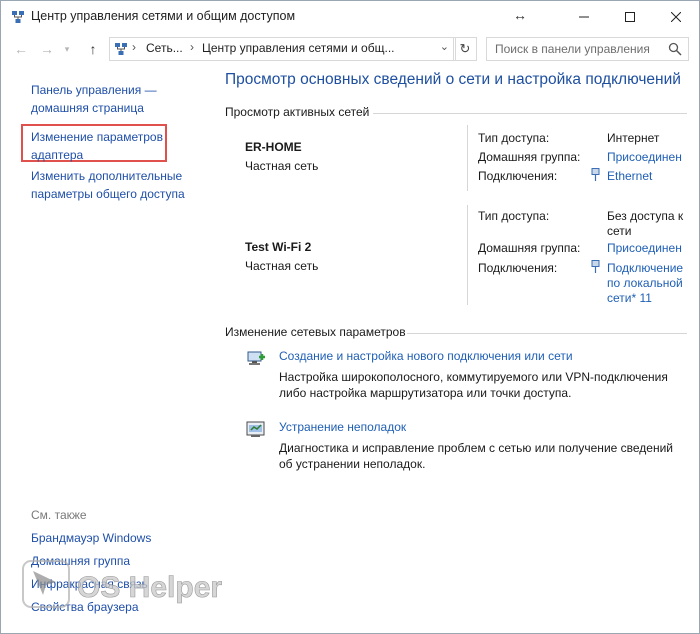 The width and height of the screenshot is (700, 634). What do you see at coordinates (255, 429) in the screenshot?
I see `troubleshoot-icon` at bounding box center [255, 429].